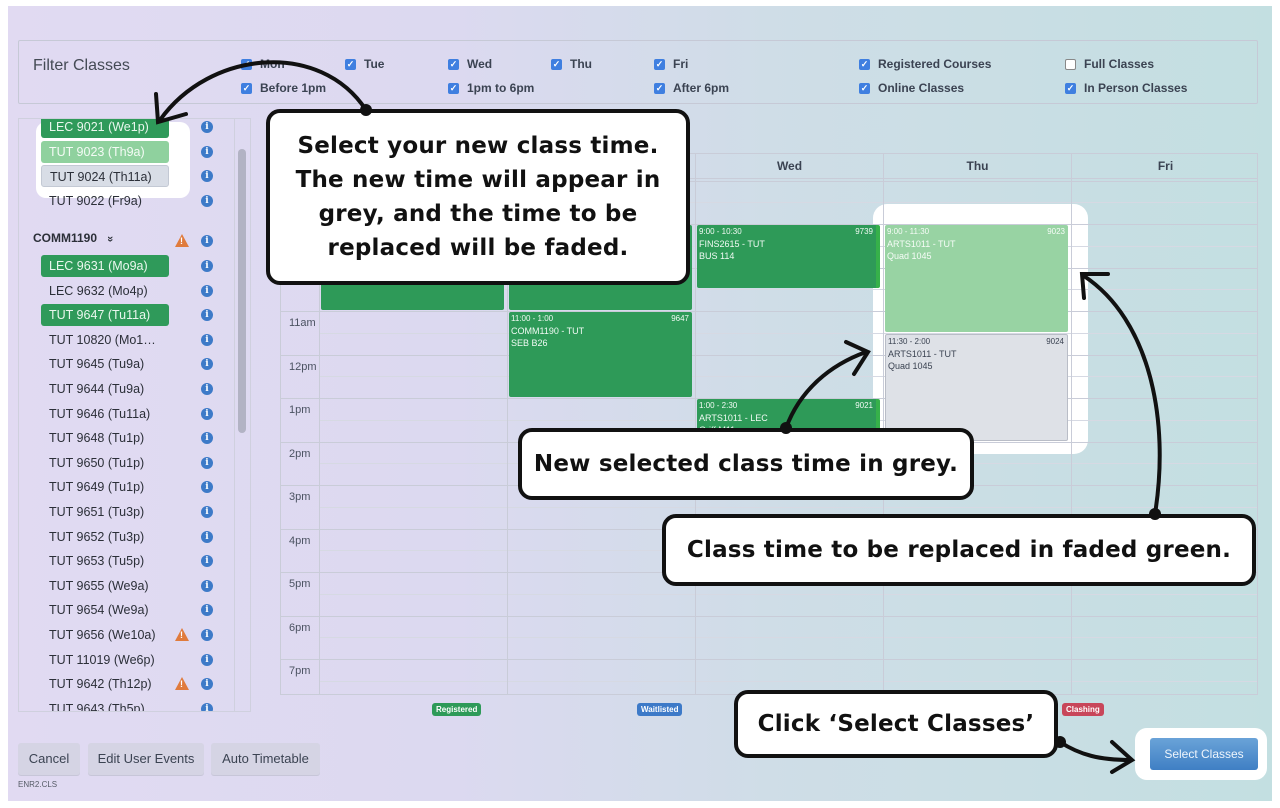 The height and width of the screenshot is (808, 1280). I want to click on class-option-label: TUT 9646 (Tu11a), so click(105, 414).